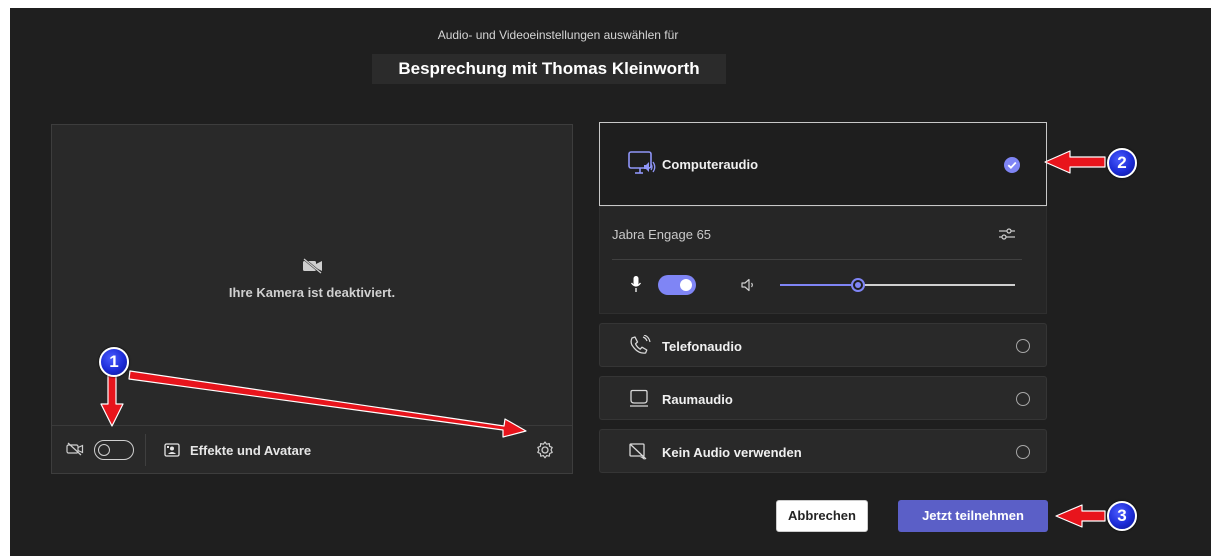 This screenshot has width=1213, height=558. I want to click on callout-badge-1: 1, so click(114, 362).